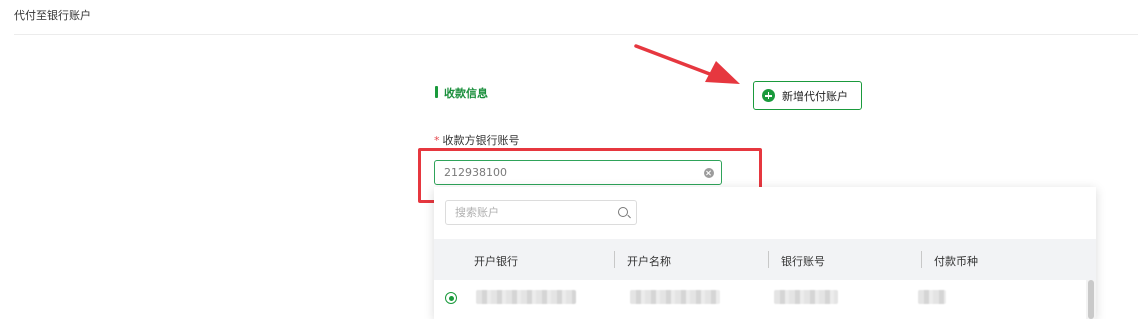 The width and height of the screenshot is (1138, 319). I want to click on account-field-label: * 收款方银行账号, so click(477, 140).